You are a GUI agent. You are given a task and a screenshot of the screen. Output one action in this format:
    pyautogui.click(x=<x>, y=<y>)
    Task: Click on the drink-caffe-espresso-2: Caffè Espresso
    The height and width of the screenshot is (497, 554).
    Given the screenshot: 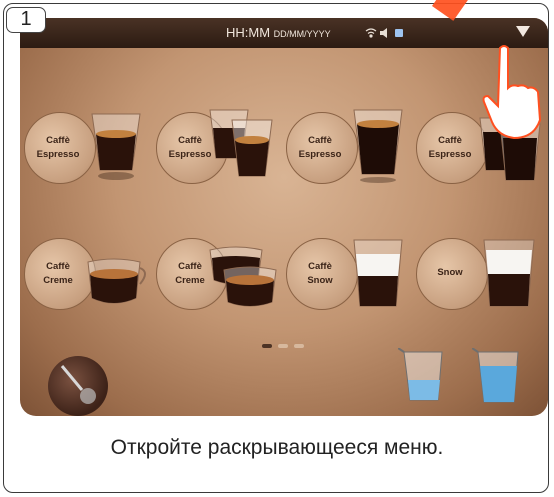 What is the action you would take?
    pyautogui.click(x=216, y=149)
    